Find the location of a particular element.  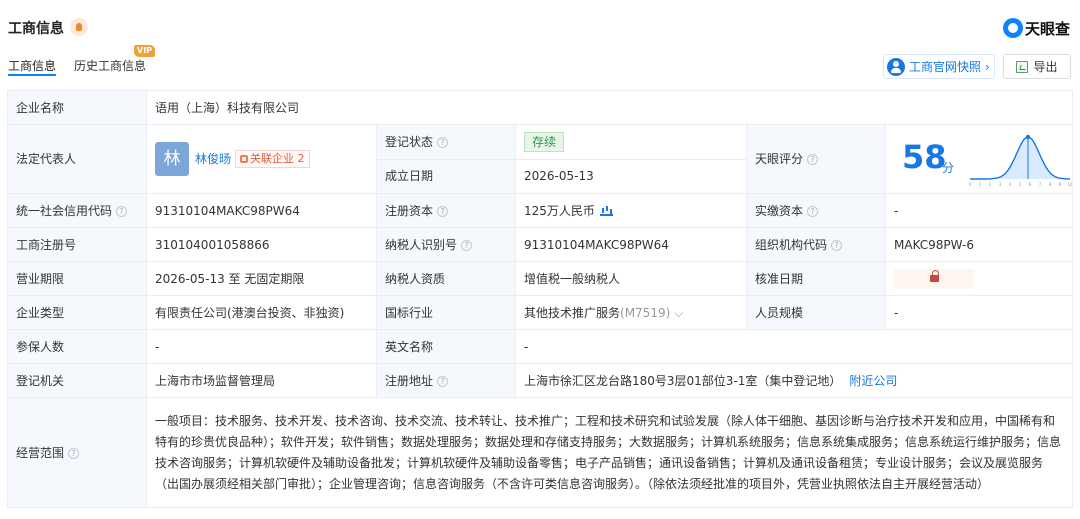

address-label: 注册地址? is located at coordinates (446, 380).